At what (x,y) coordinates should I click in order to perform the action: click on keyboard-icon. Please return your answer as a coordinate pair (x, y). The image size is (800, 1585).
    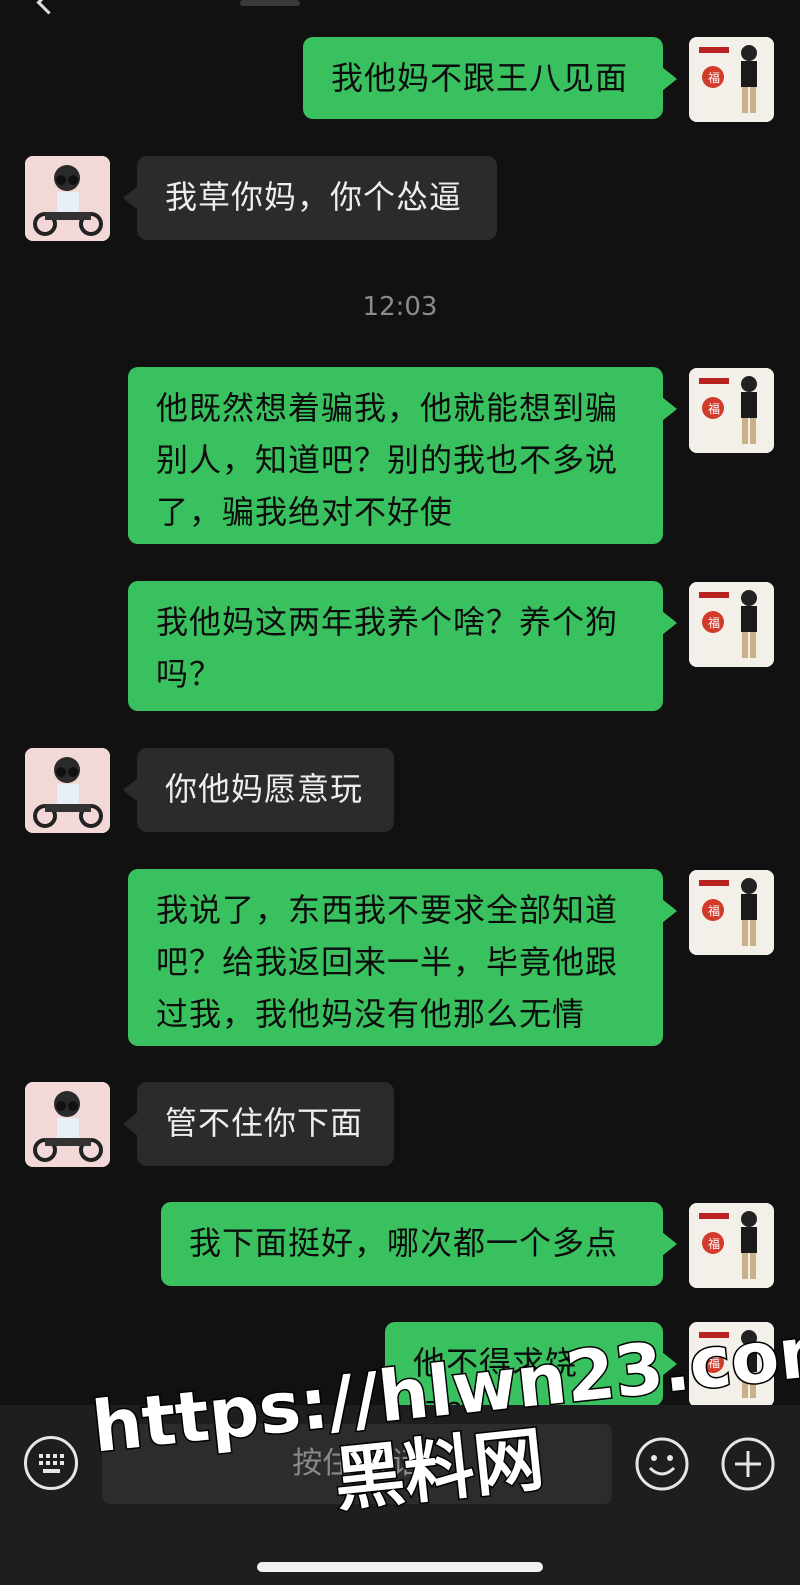
    Looking at the image, I should click on (51, 1463).